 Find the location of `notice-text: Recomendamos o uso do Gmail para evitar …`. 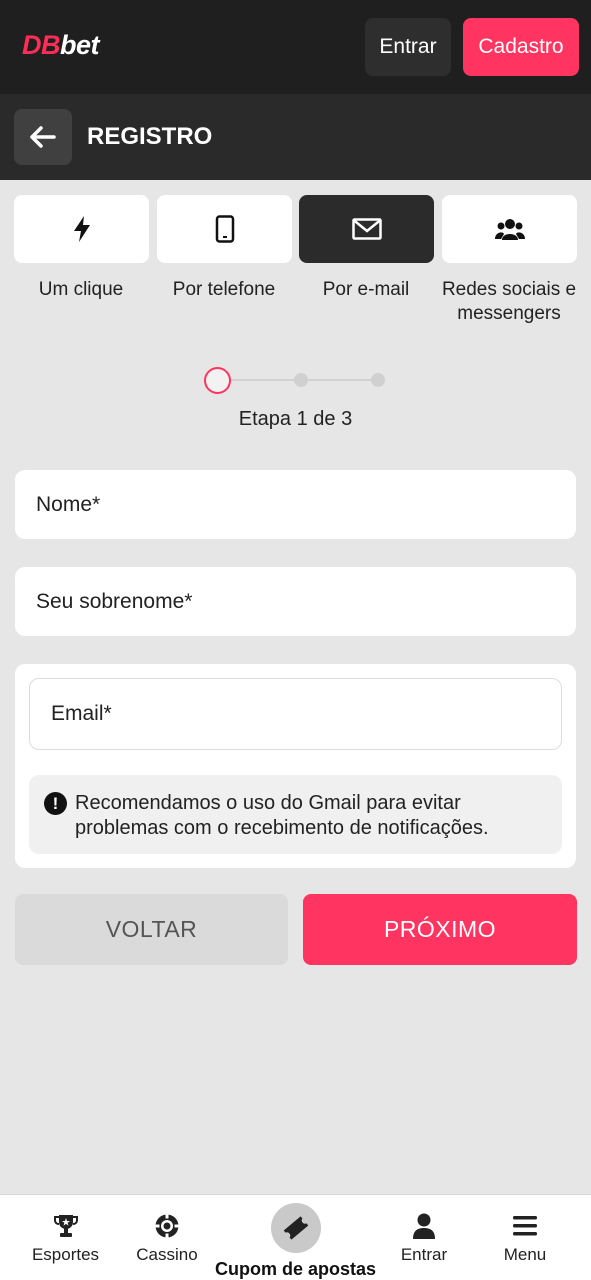

notice-text: Recomendamos o uso do Gmail para evitar … is located at coordinates (282, 815).